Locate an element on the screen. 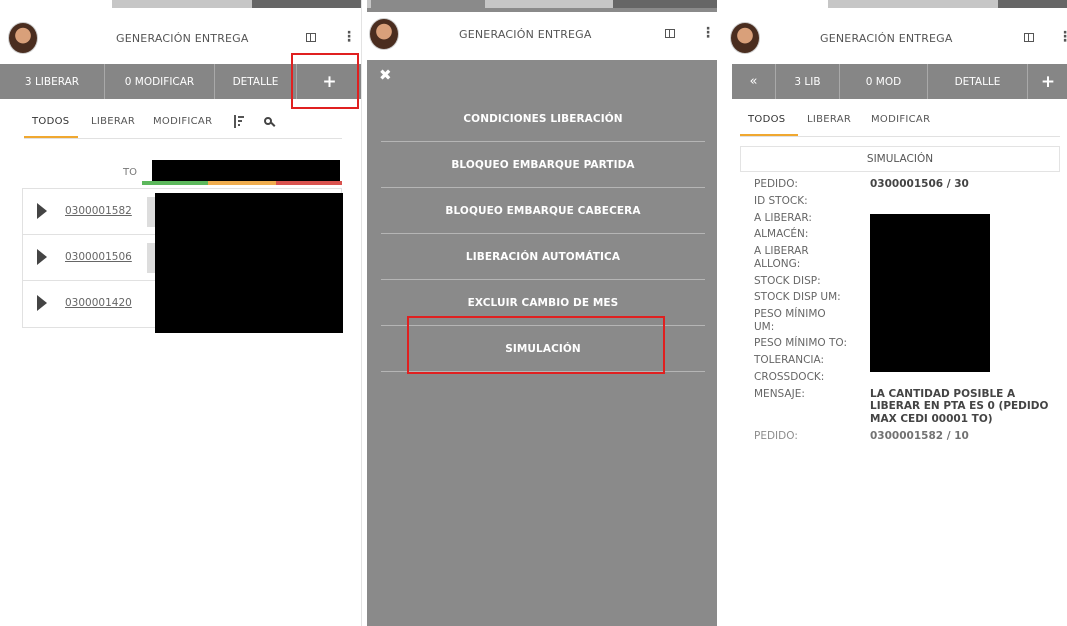 This screenshot has width=1067, height=626. highlight-add-button is located at coordinates (325, 81).